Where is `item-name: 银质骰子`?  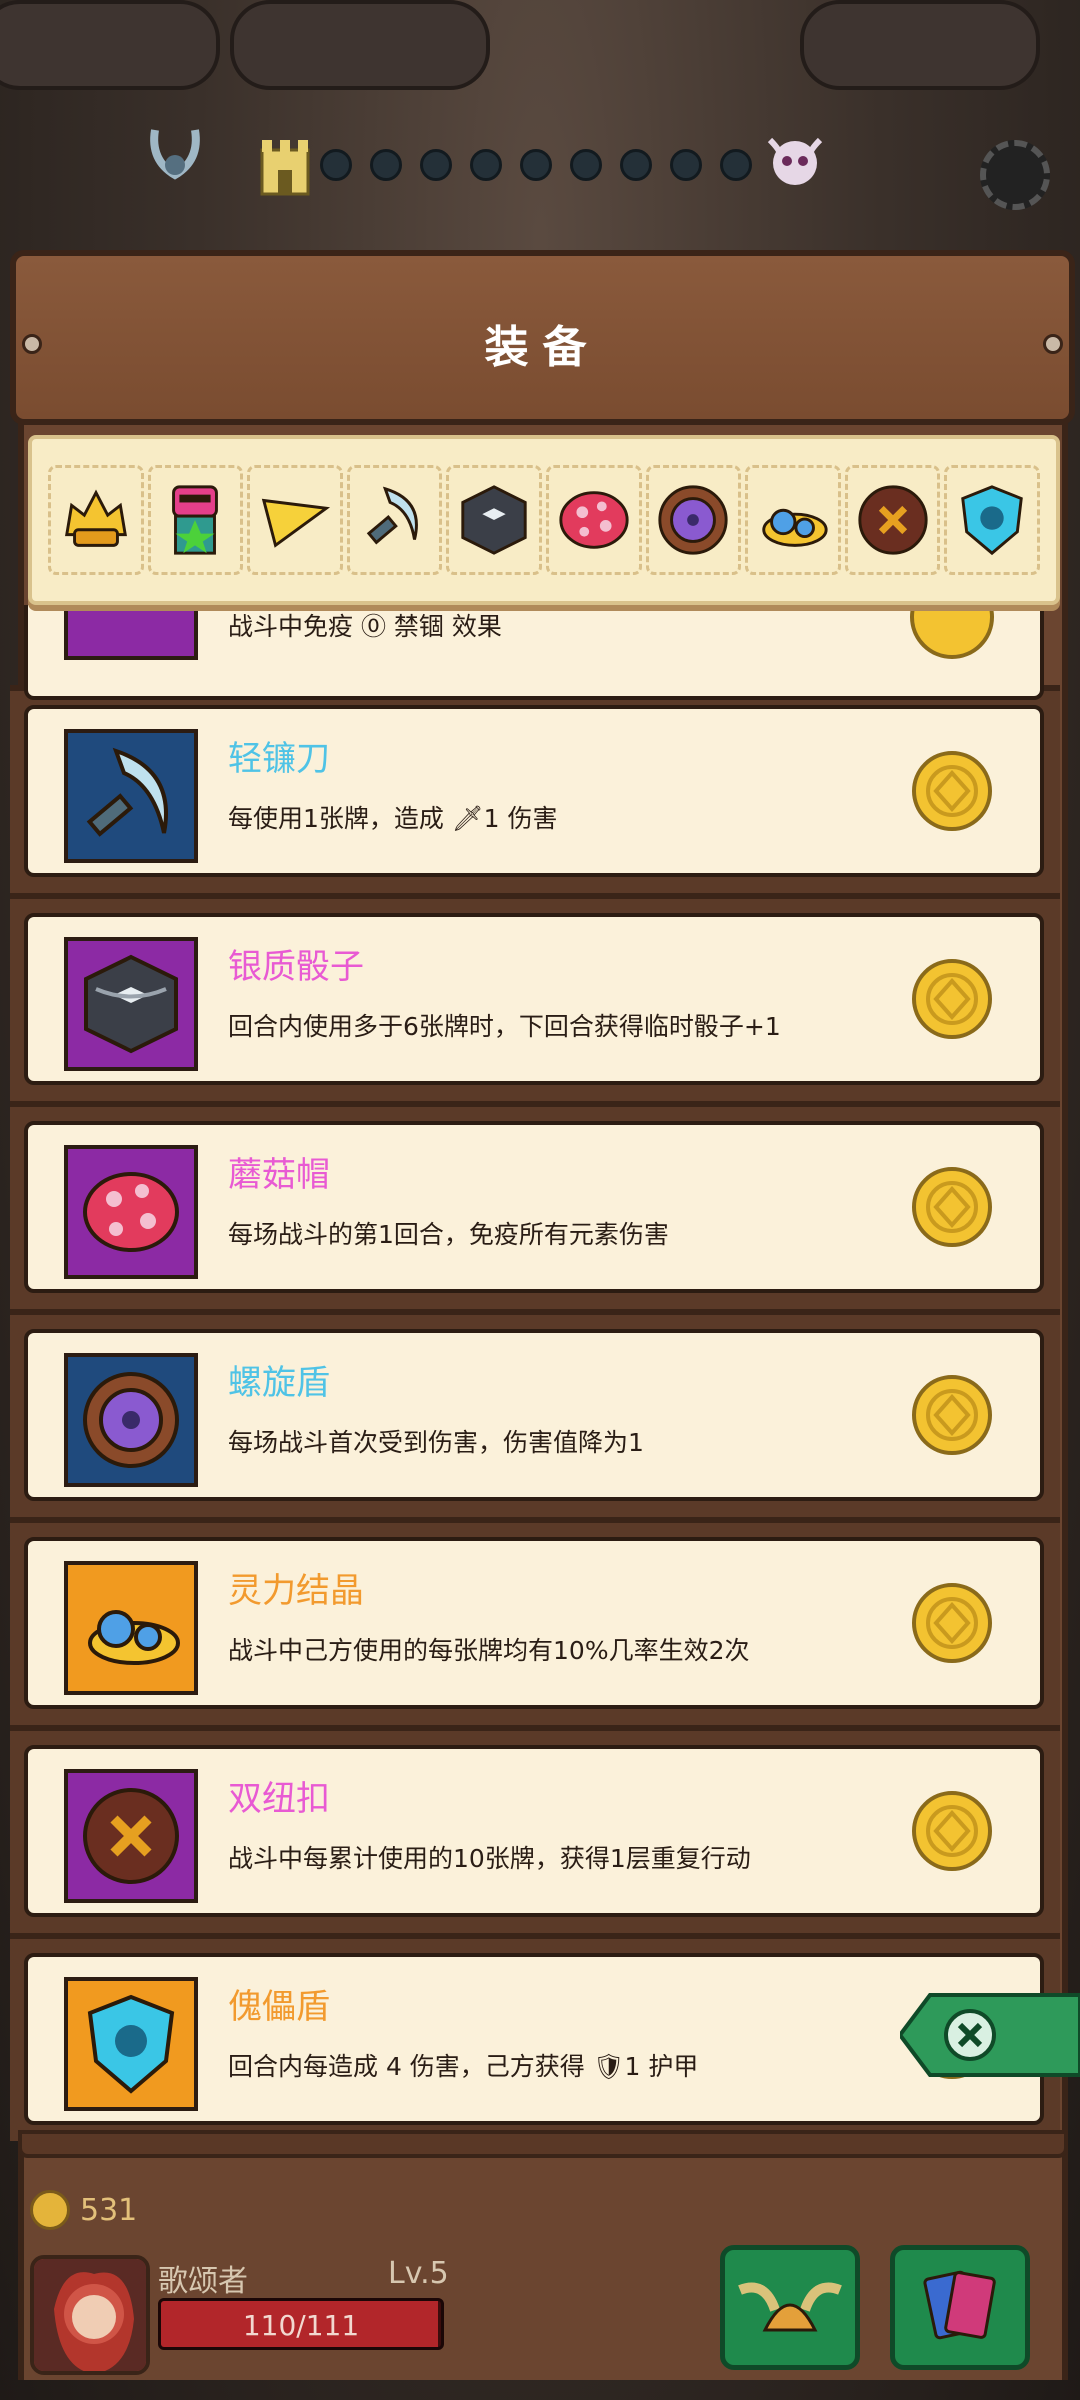
item-name: 银质骰子 is located at coordinates (296, 967).